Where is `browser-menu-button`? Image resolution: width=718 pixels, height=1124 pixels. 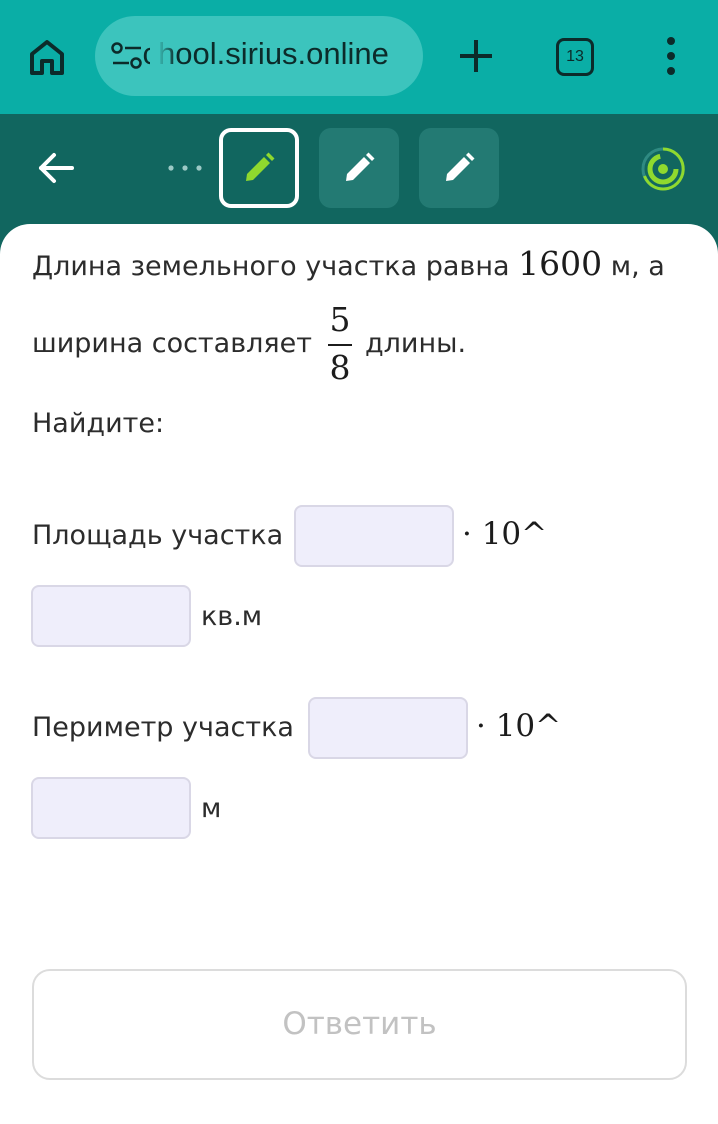
browser-menu-button is located at coordinates (671, 56).